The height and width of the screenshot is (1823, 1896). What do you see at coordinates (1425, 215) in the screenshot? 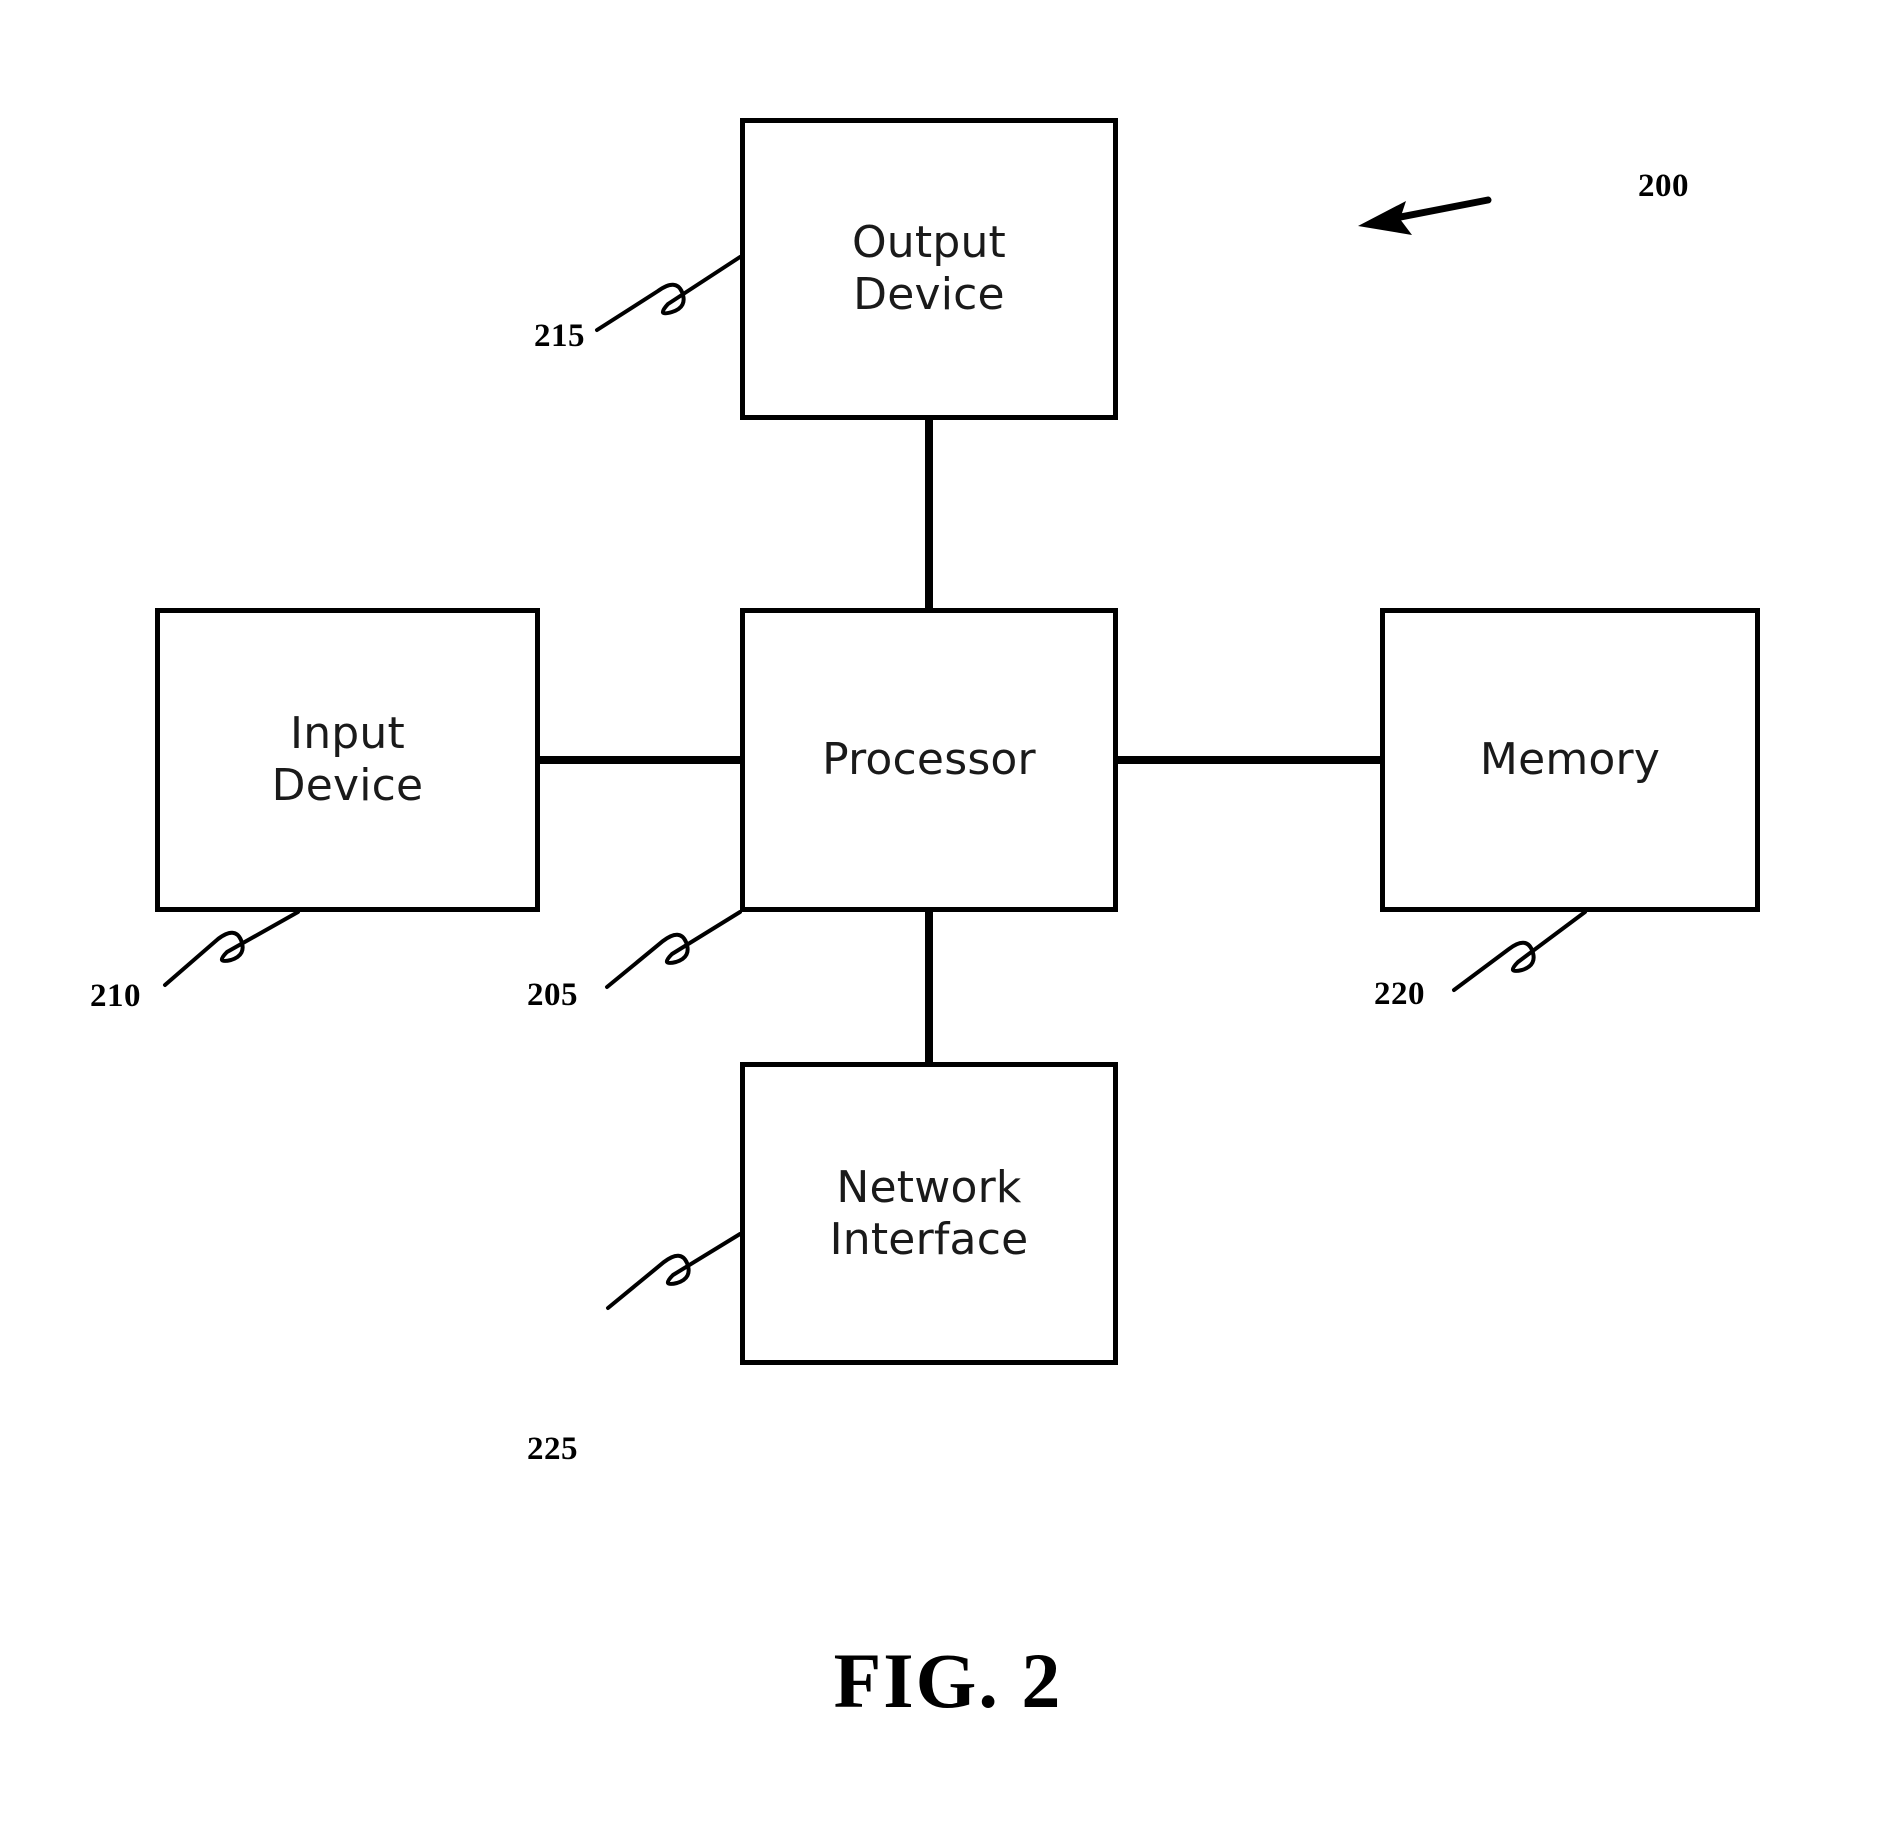
I see `system-arrow-200-icon` at bounding box center [1425, 215].